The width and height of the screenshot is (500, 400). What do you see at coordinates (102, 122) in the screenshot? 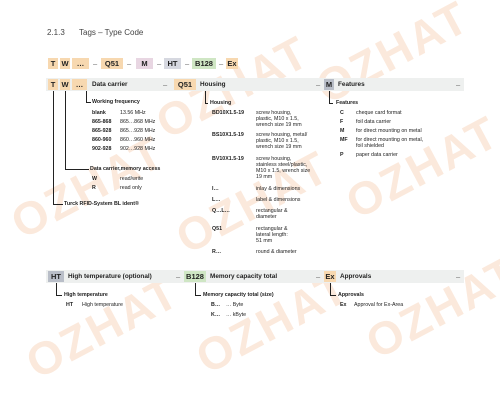
I see `wf-code: 865-868` at bounding box center [102, 122].